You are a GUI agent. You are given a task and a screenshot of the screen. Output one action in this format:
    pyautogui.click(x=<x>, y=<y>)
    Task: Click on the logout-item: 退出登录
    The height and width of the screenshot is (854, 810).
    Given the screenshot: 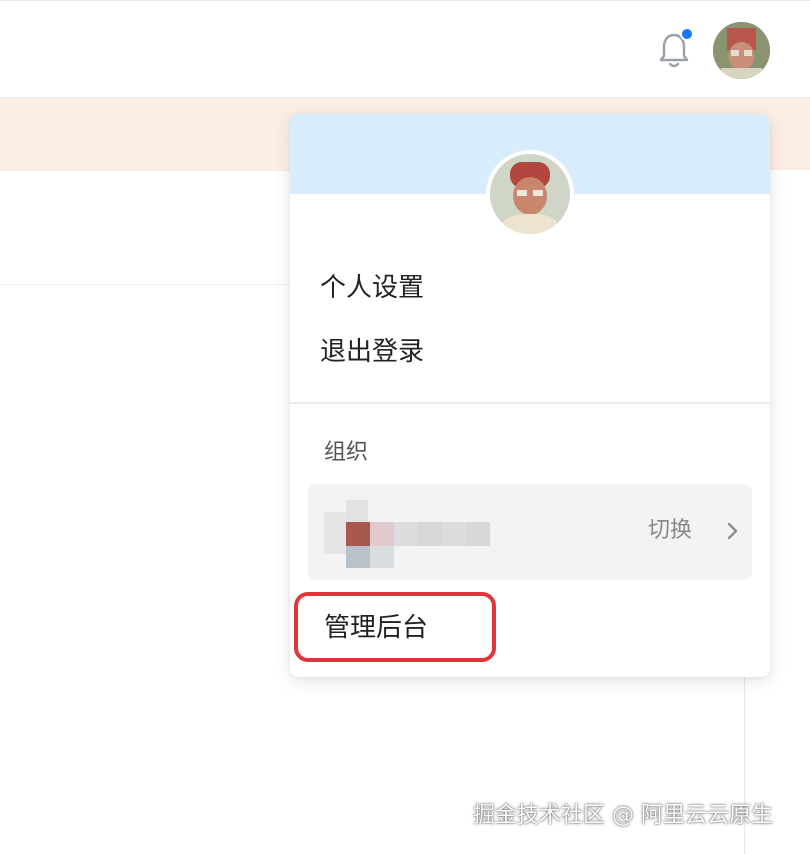 What is the action you would take?
    pyautogui.click(x=372, y=352)
    